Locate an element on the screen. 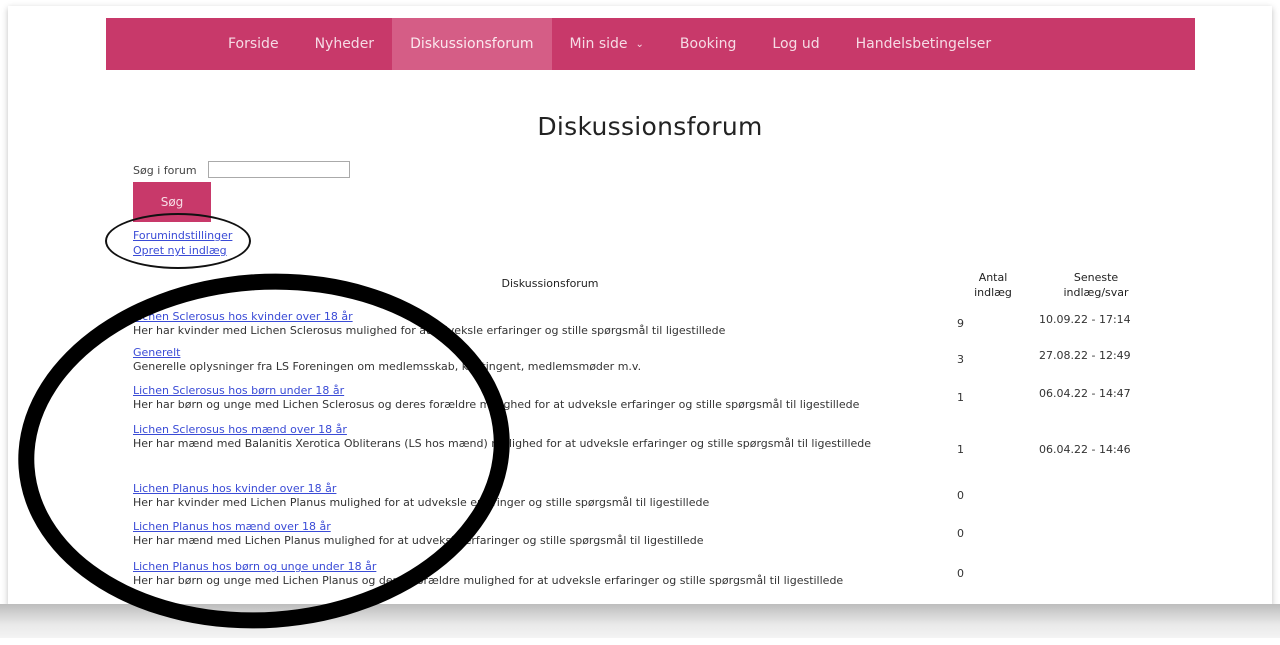  nav-item-nyheder: Nyheder is located at coordinates (345, 44).